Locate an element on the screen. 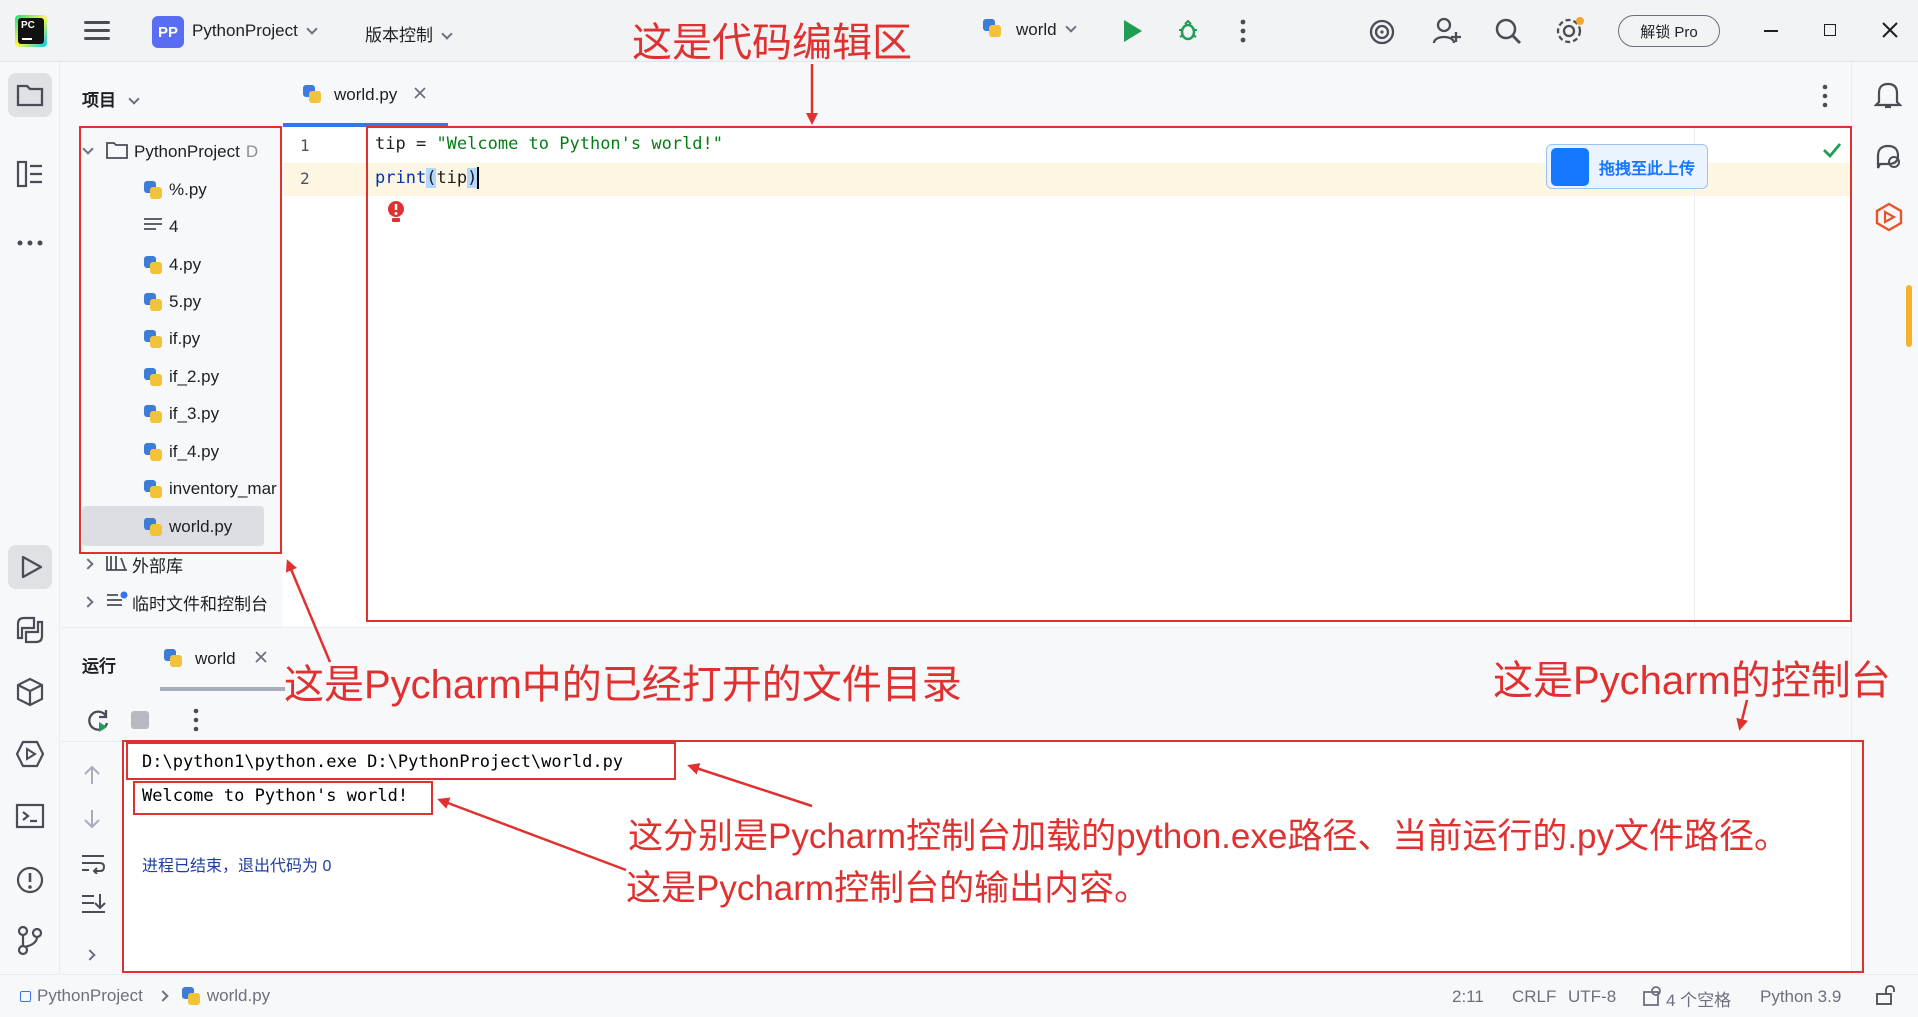 The height and width of the screenshot is (1017, 1918). status-caret-position: 2:11 is located at coordinates (1468, 997).